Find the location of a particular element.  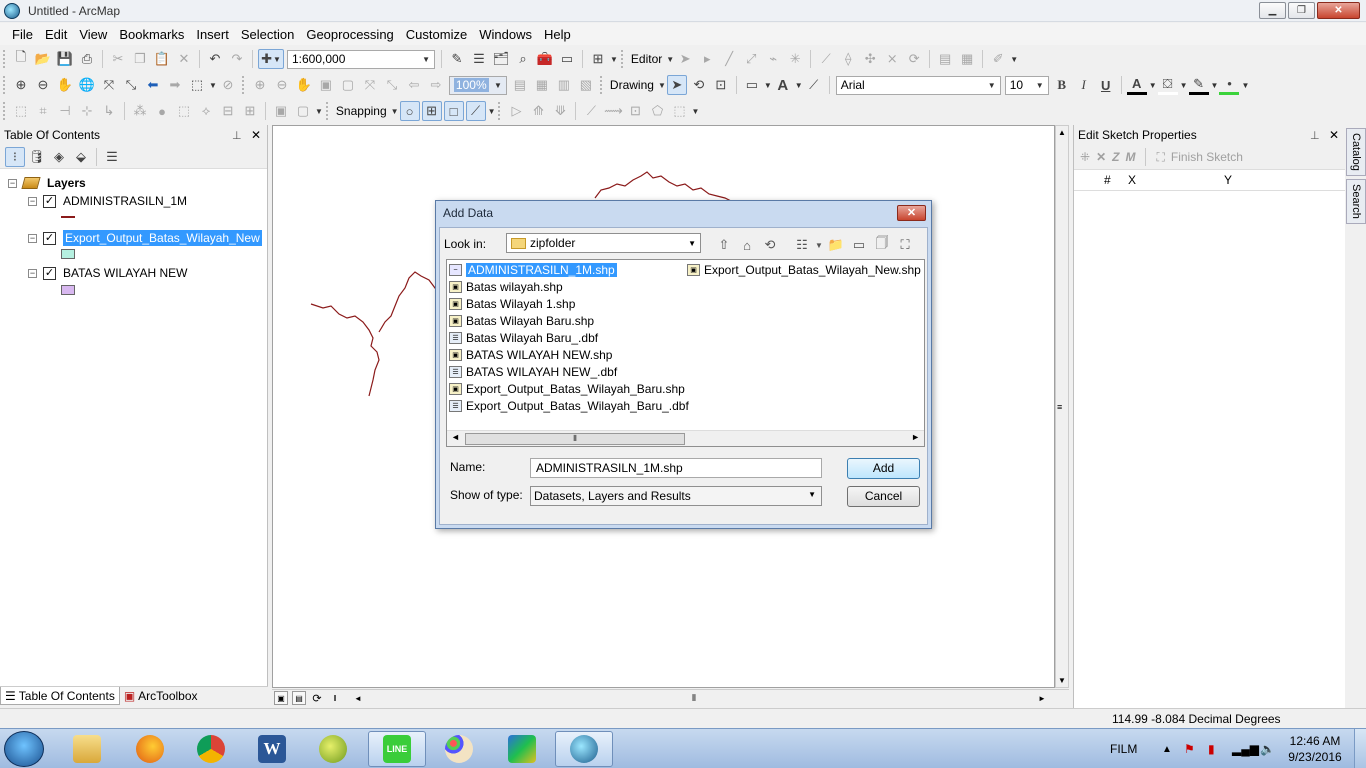

scroll-up-icon: ▲ is located at coordinates (1062, 132).